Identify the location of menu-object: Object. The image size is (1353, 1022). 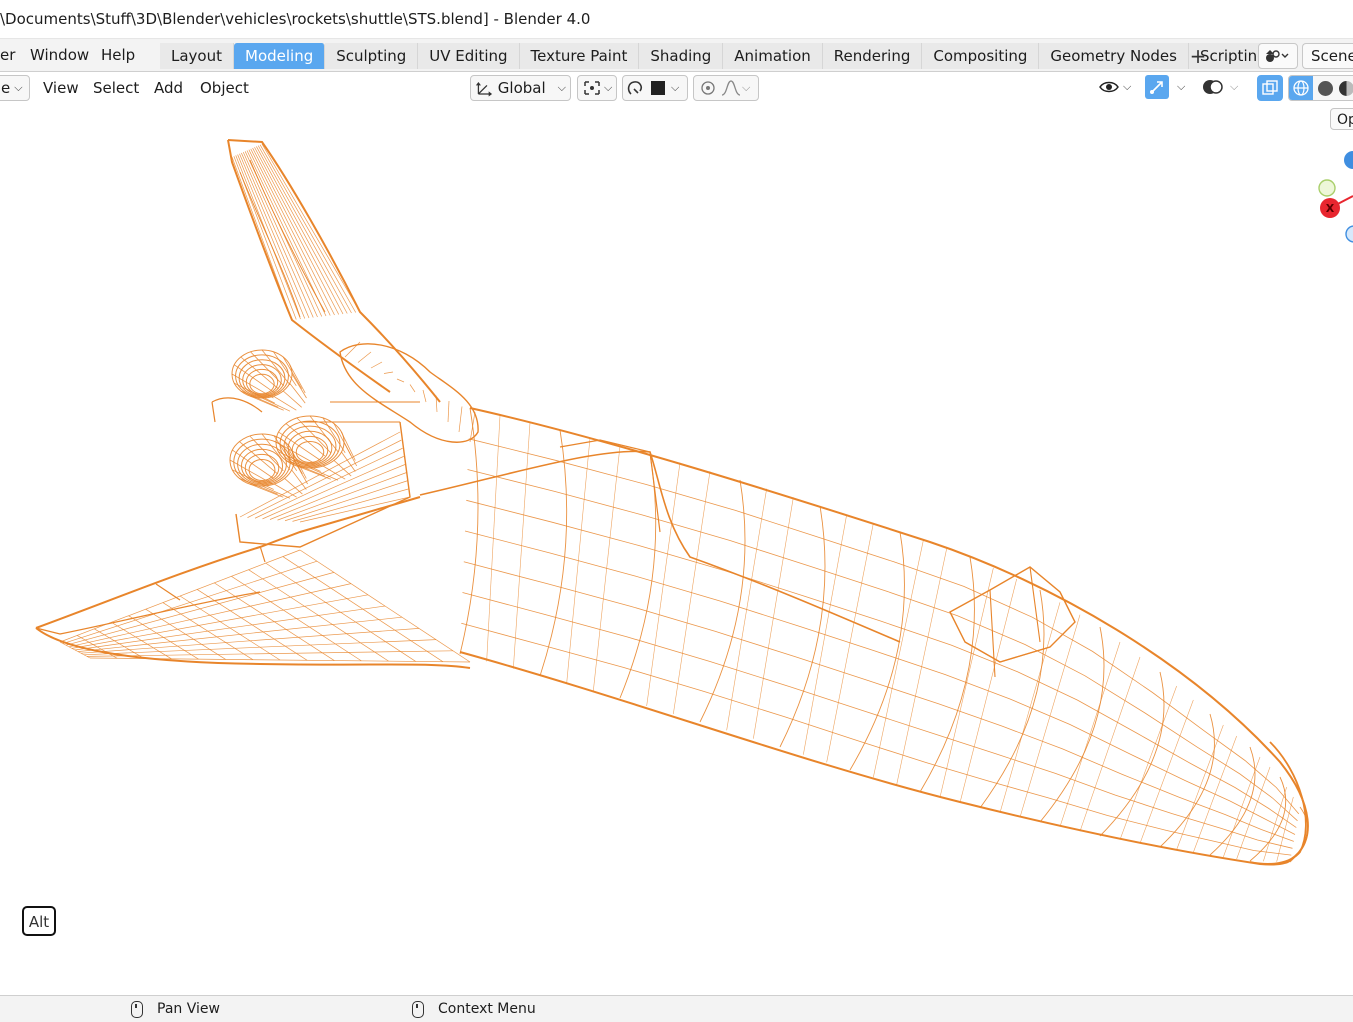
(224, 88).